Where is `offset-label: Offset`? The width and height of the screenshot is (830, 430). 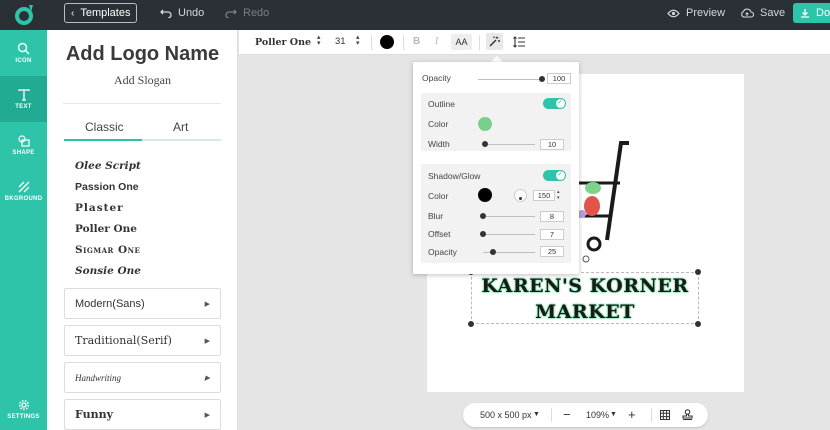
offset-label: Offset is located at coordinates (439, 234).